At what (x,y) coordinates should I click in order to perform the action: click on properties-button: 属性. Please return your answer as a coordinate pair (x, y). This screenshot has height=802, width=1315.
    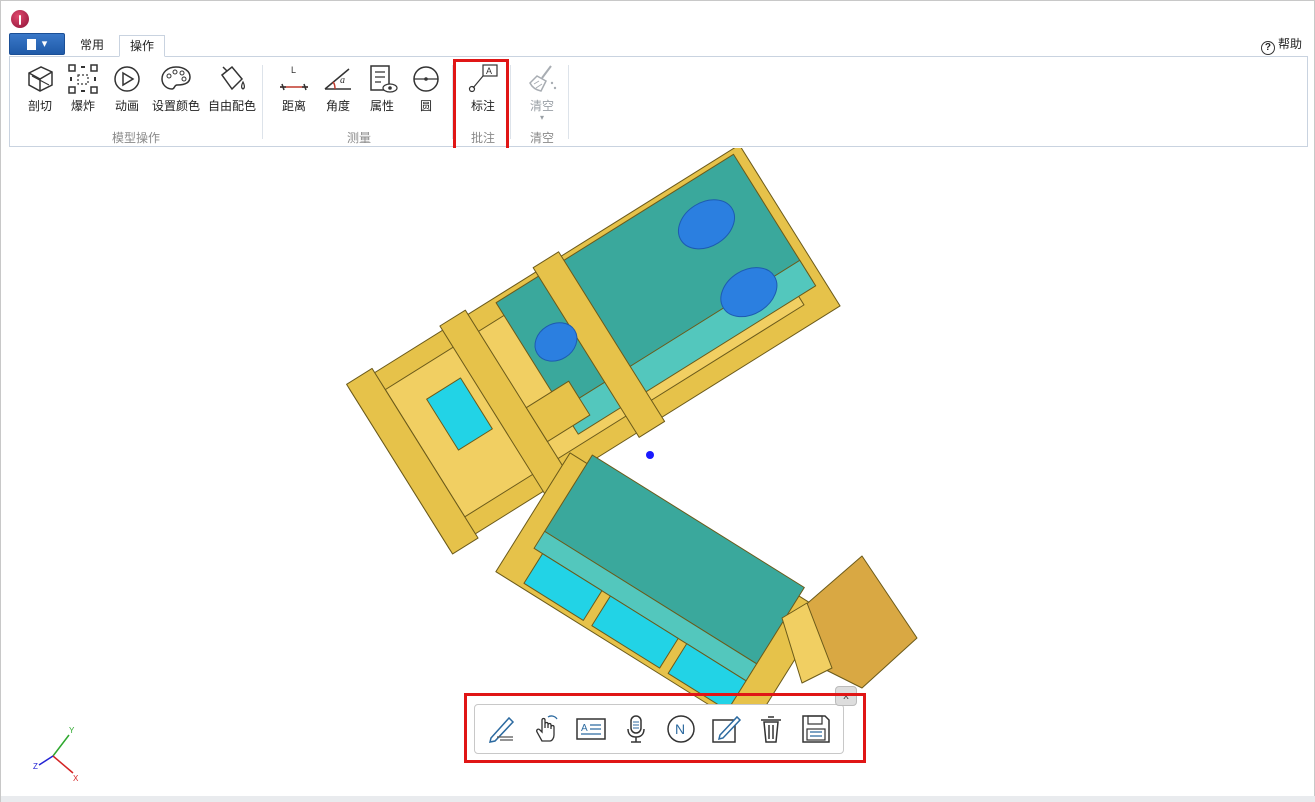
    Looking at the image, I should click on (382, 89).